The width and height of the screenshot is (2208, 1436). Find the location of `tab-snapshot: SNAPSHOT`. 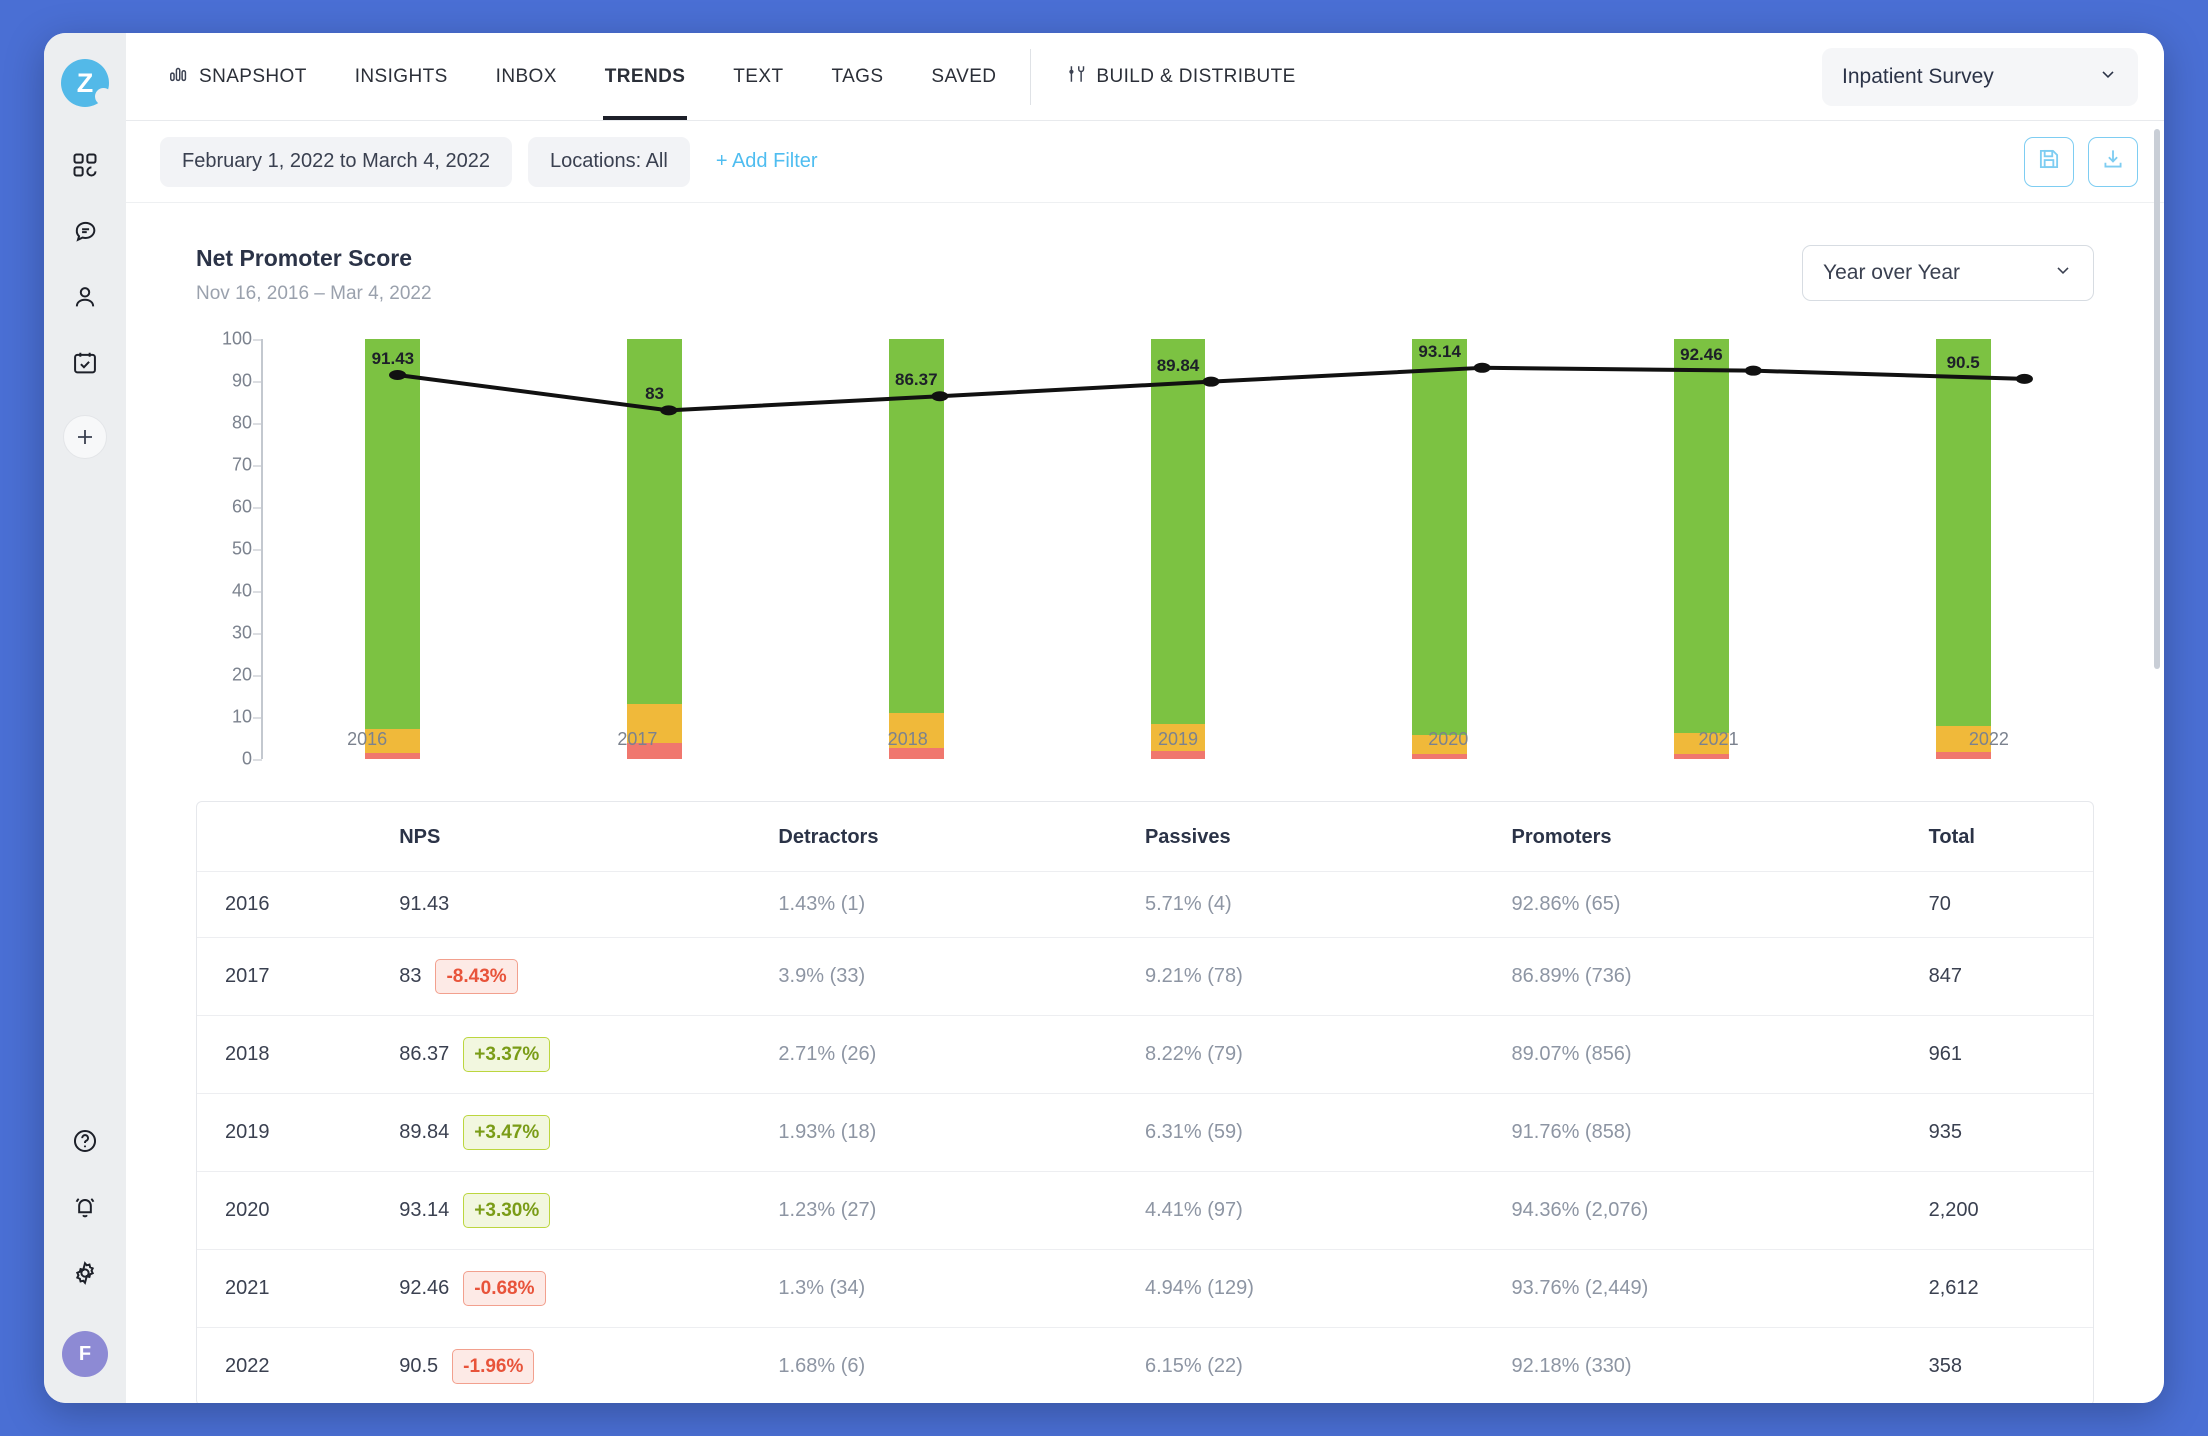

tab-snapshot: SNAPSHOT is located at coordinates (237, 76).